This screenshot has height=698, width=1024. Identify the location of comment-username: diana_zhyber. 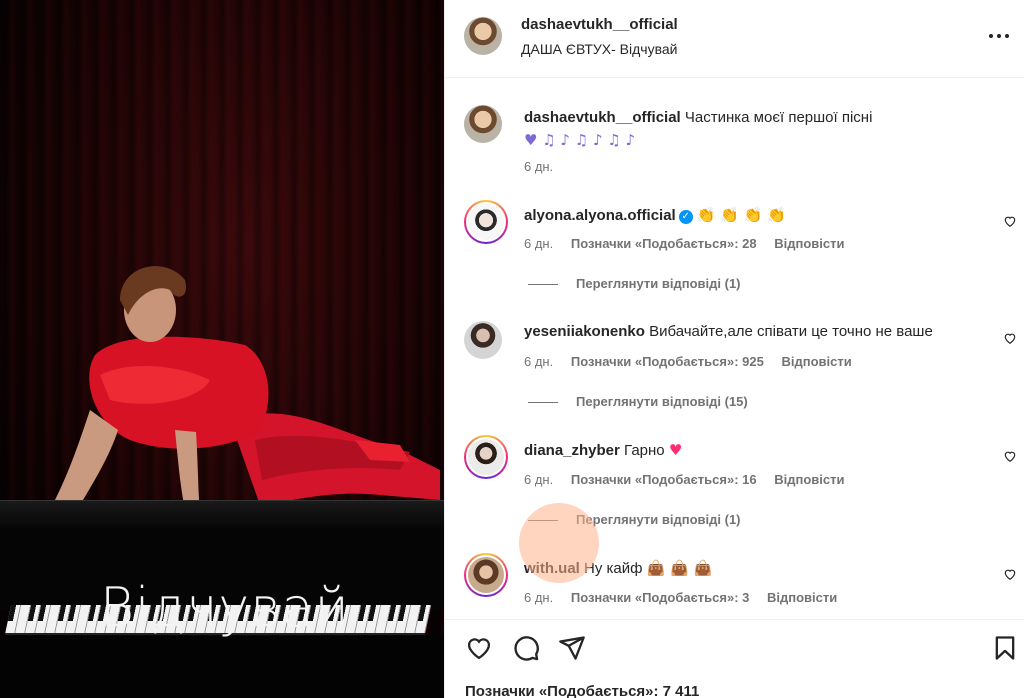
(572, 450).